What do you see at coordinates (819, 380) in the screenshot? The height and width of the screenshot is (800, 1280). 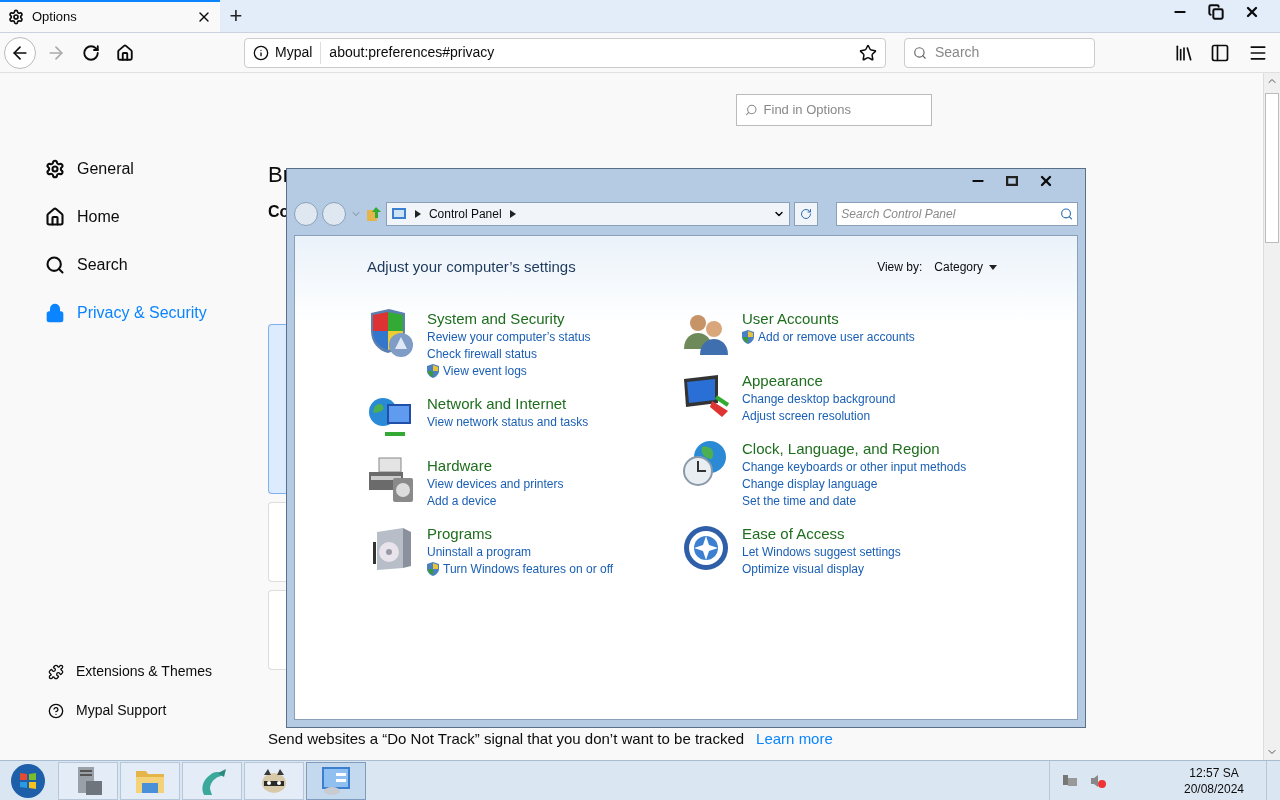 I see `category-title: Appearance` at bounding box center [819, 380].